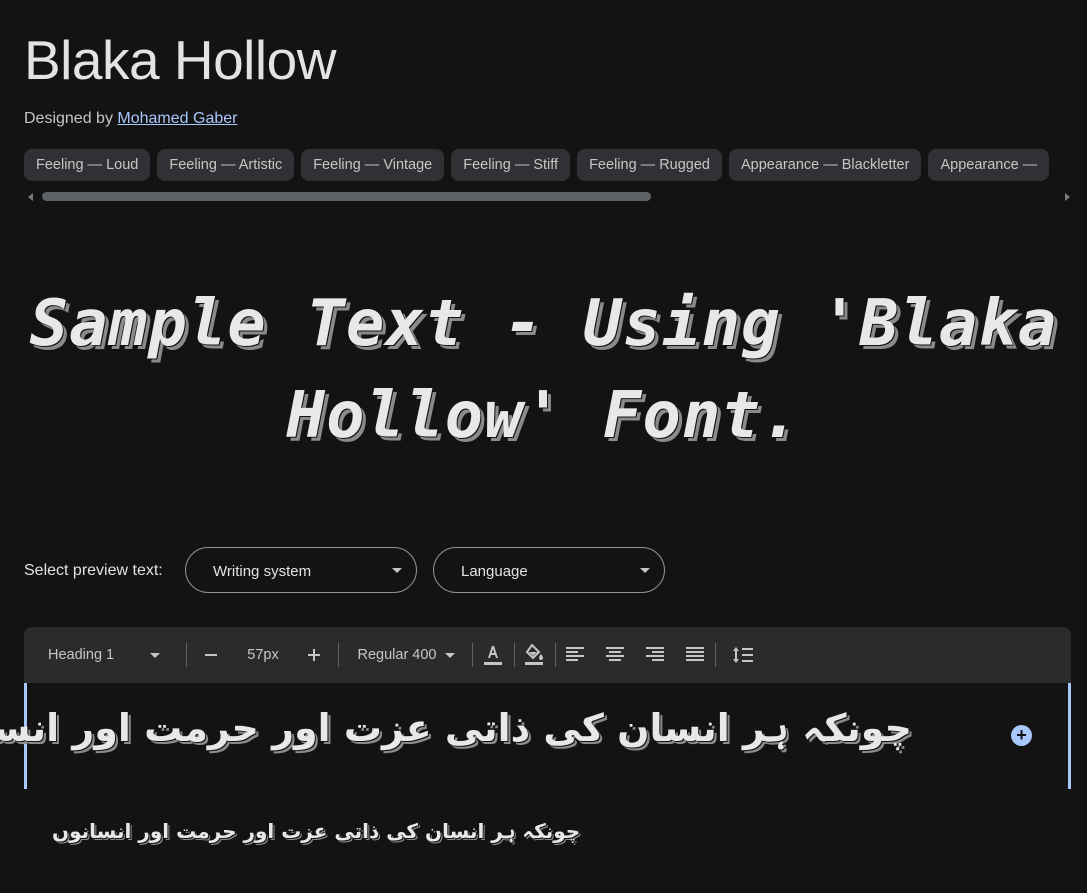  I want to click on editor-toolbar: Heading 1 57px Regular 400, so click(547, 655).